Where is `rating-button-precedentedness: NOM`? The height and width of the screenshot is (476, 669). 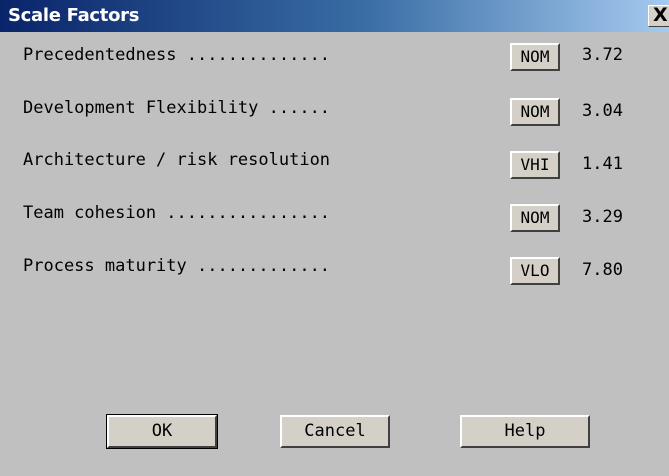 rating-button-precedentedness: NOM is located at coordinates (535, 57).